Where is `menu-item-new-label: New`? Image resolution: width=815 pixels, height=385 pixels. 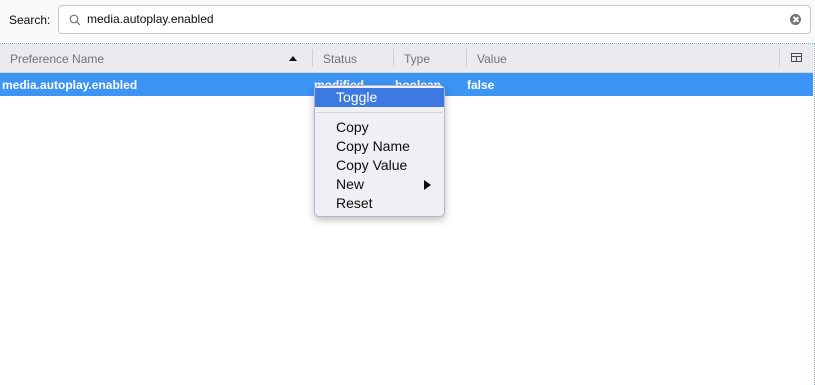 menu-item-new-label: New is located at coordinates (350, 184).